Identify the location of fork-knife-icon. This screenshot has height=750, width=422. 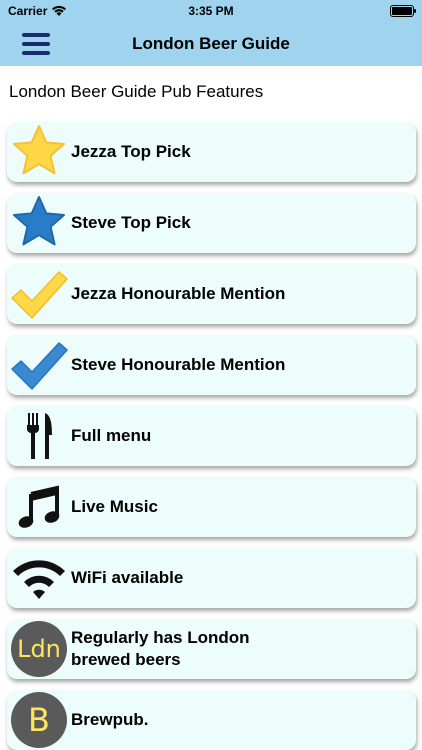
(39, 436).